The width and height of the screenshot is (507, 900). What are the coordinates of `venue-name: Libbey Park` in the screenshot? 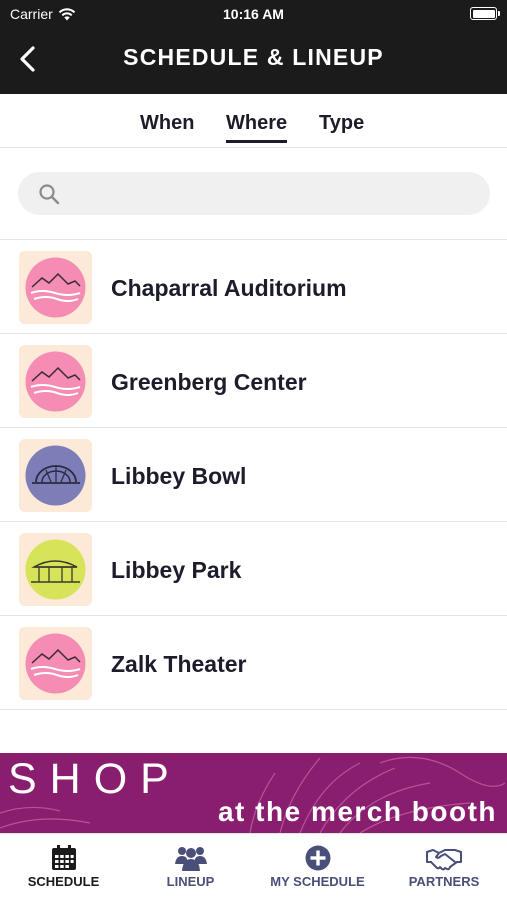 It's located at (176, 570).